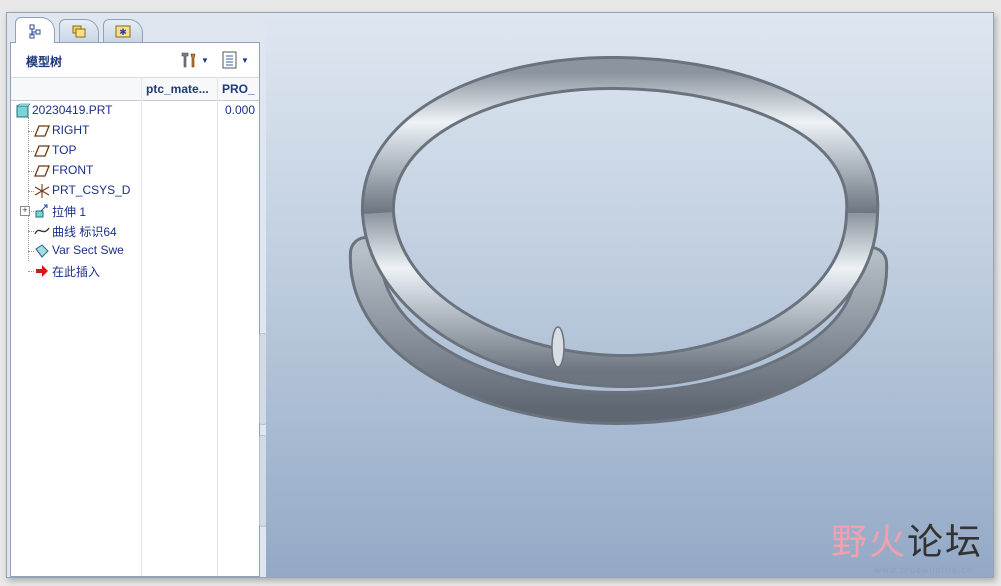 This screenshot has width=1001, height=586. I want to click on tree-row: Var Sect Swe, so click(135, 251).